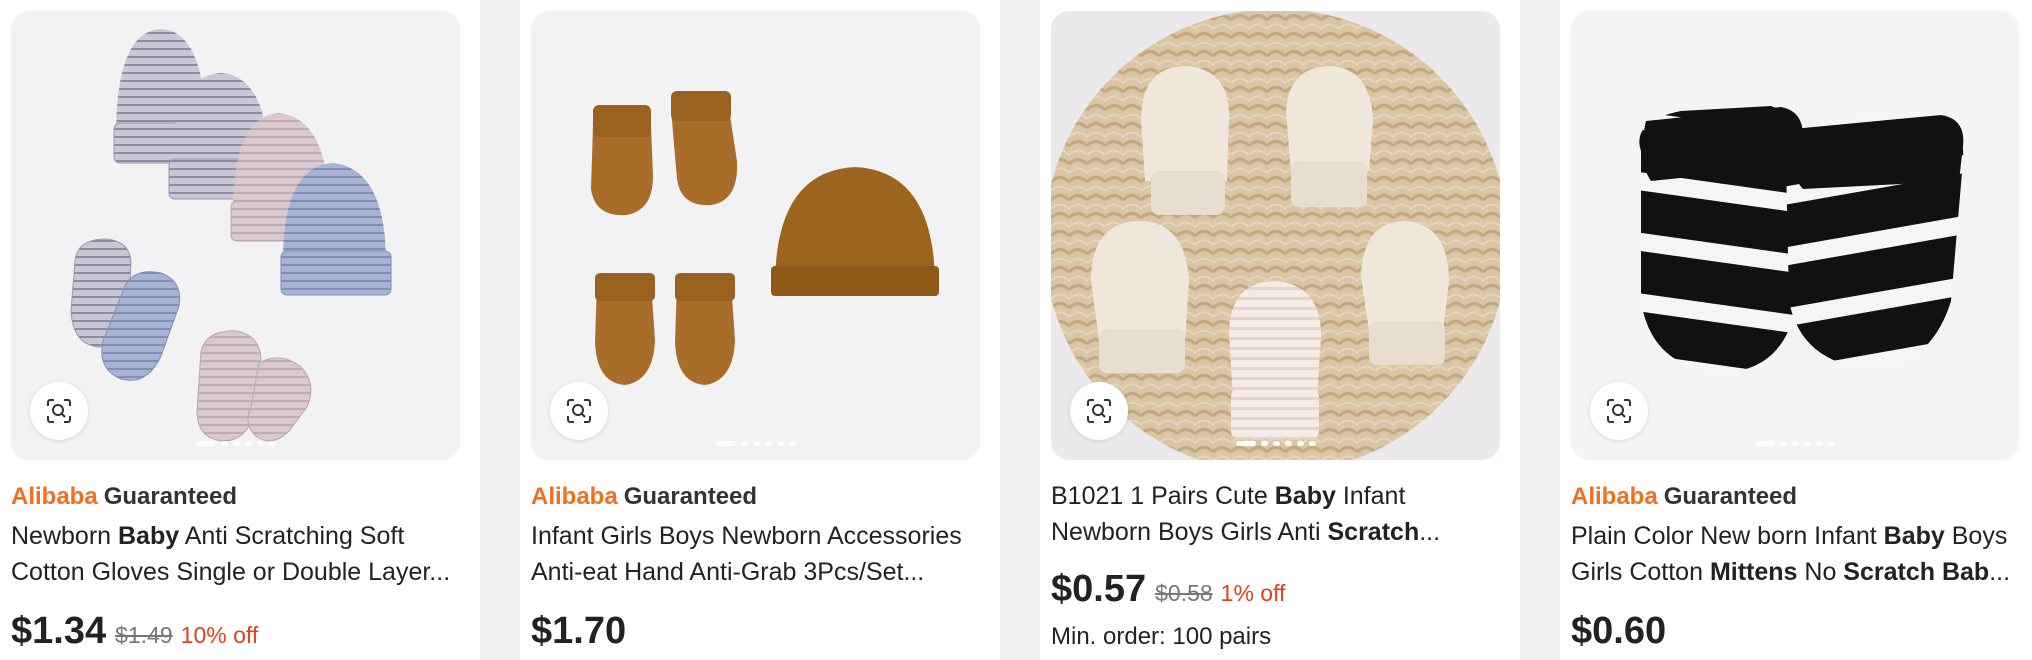  Describe the element at coordinates (746, 536) in the screenshot. I see `title-line-1: Infant Girls Boys Newborn Accessories` at that location.